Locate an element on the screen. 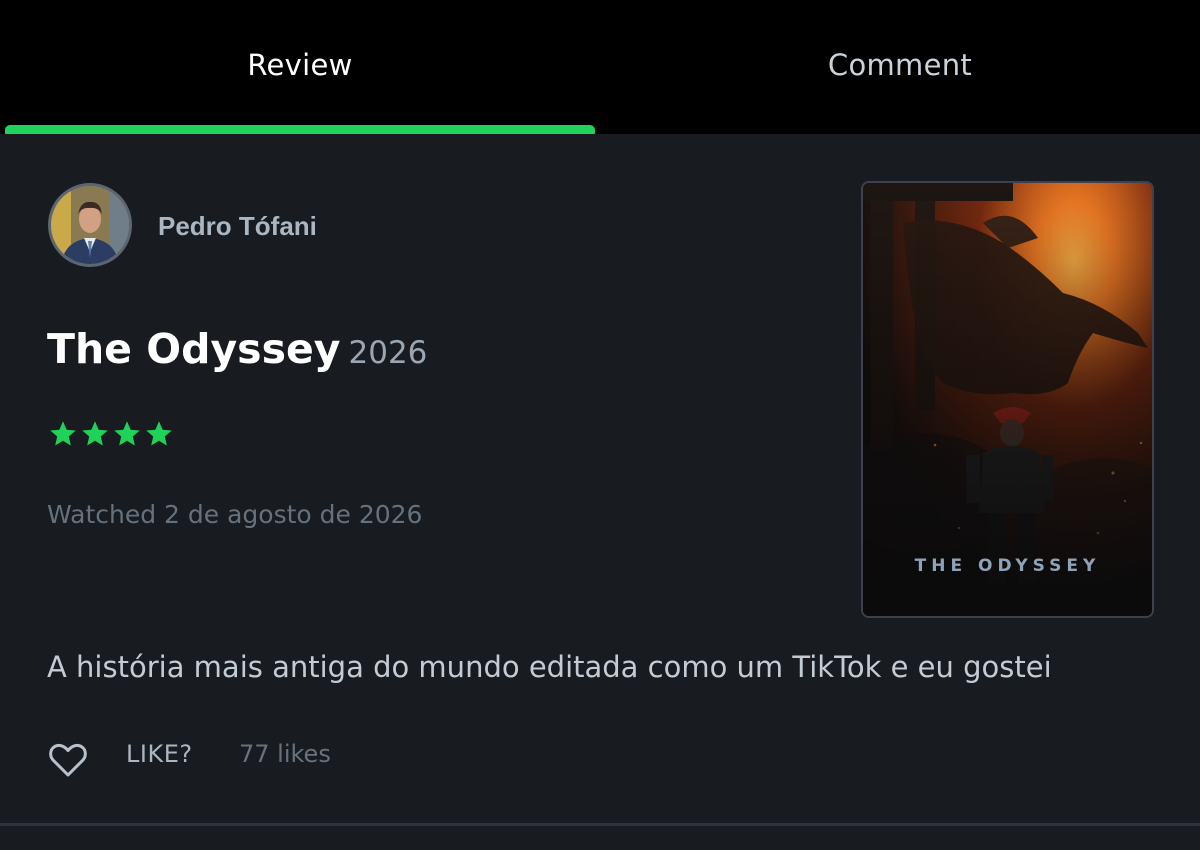 Image resolution: width=1200 pixels, height=850 pixels. avatar is located at coordinates (90, 225).